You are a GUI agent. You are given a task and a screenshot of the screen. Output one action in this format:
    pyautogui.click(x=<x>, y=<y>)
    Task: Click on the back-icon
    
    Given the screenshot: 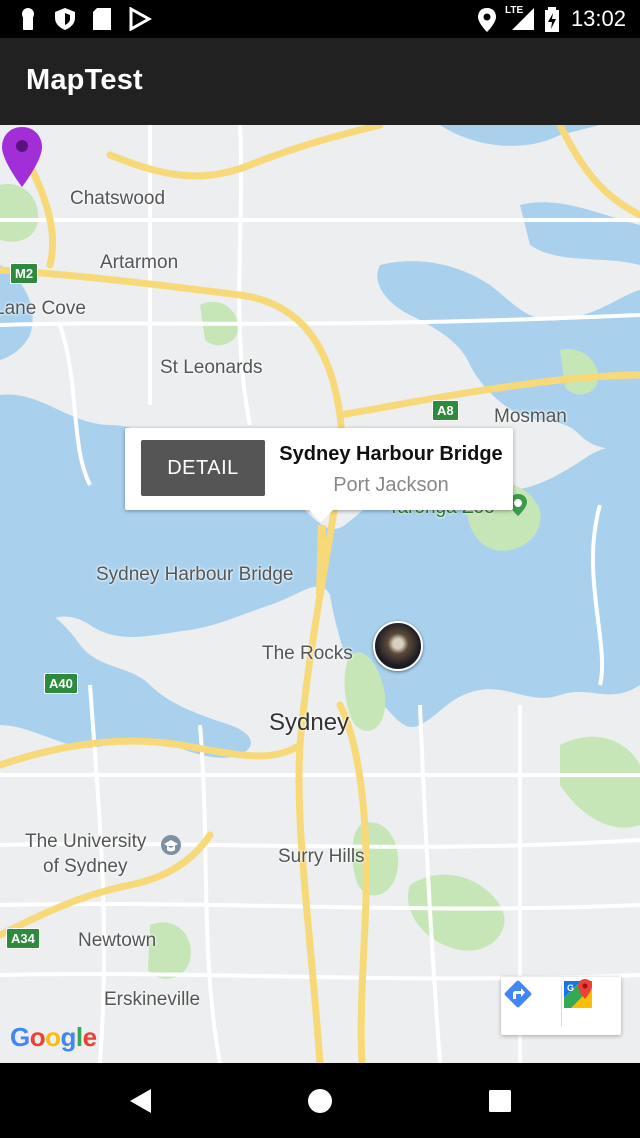 What is the action you would take?
    pyautogui.click(x=140, y=1101)
    